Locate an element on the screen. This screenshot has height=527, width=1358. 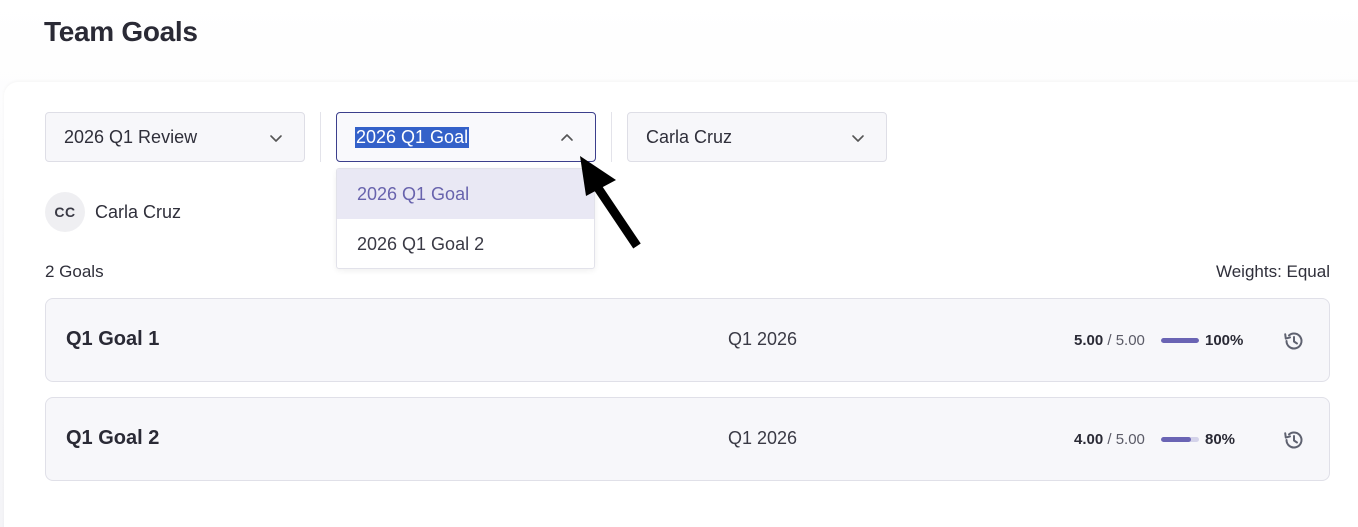
goal-select: 2026 Q1 Goal is located at coordinates (466, 137).